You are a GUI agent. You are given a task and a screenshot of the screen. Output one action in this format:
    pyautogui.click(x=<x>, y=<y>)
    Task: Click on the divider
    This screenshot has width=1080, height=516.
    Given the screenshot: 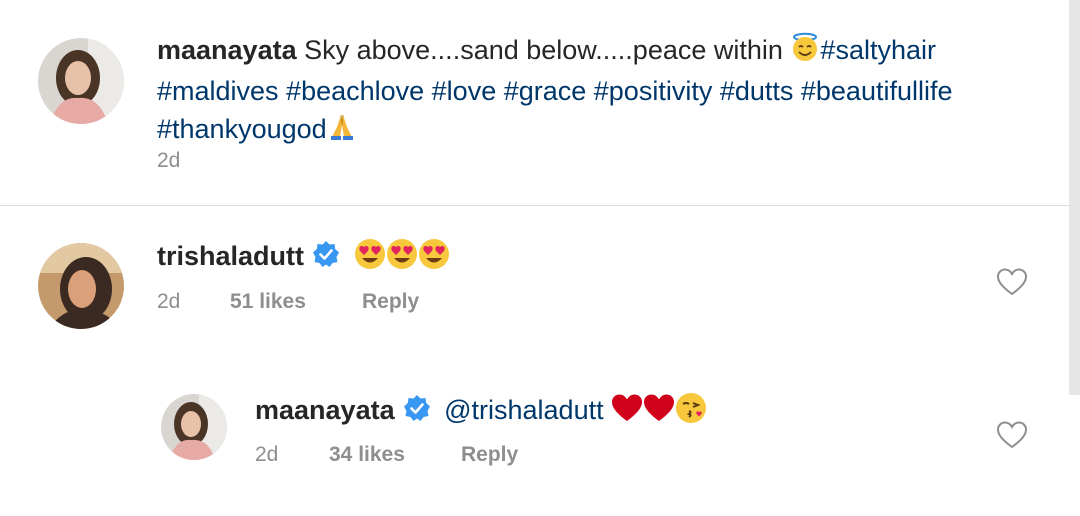 What is the action you would take?
    pyautogui.click(x=540, y=205)
    